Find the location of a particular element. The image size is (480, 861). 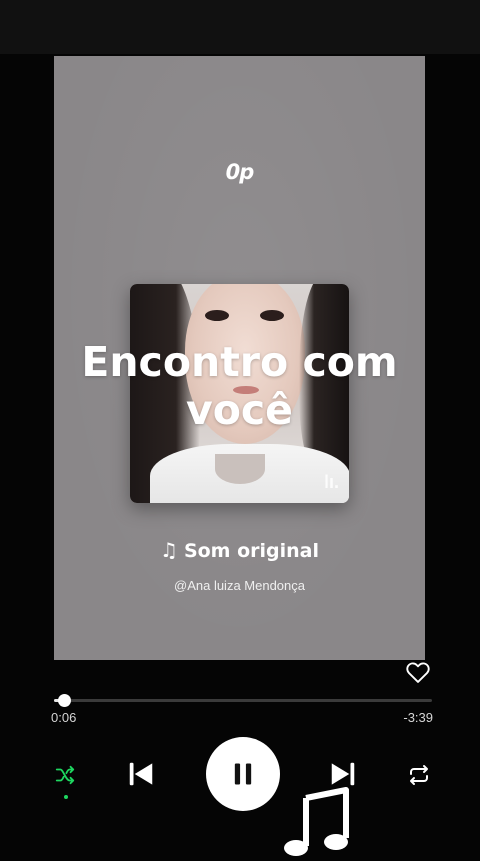

skip-previous-icon is located at coordinates (141, 774).